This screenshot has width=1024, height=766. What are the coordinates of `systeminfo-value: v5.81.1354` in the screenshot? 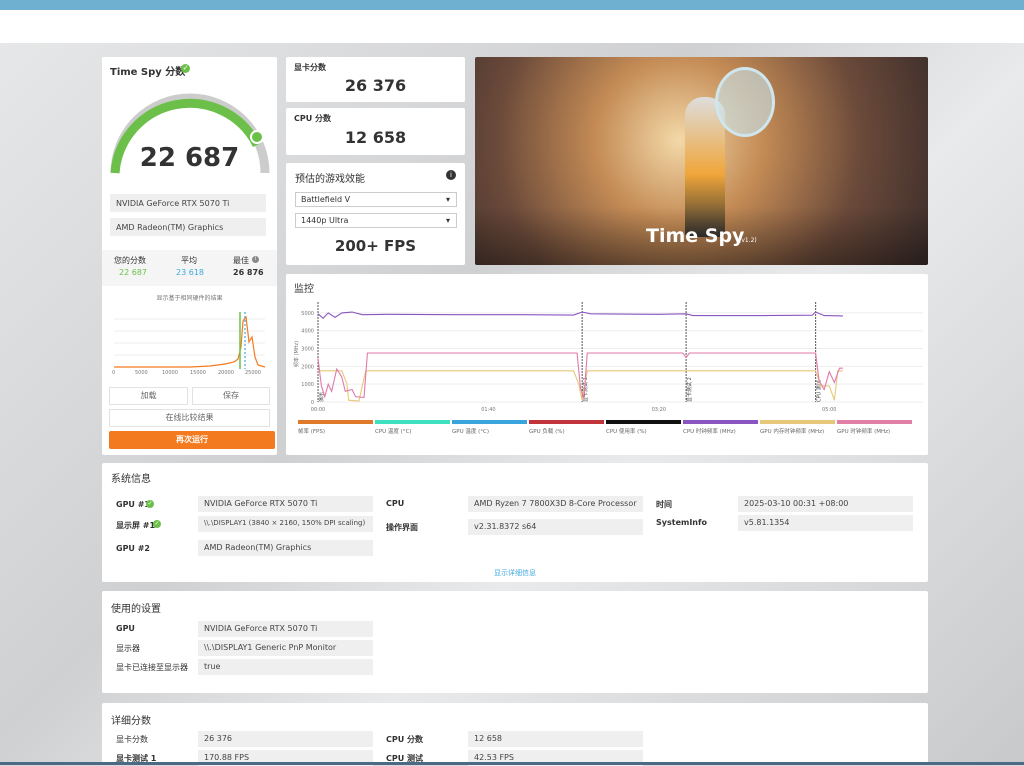 It's located at (825, 523).